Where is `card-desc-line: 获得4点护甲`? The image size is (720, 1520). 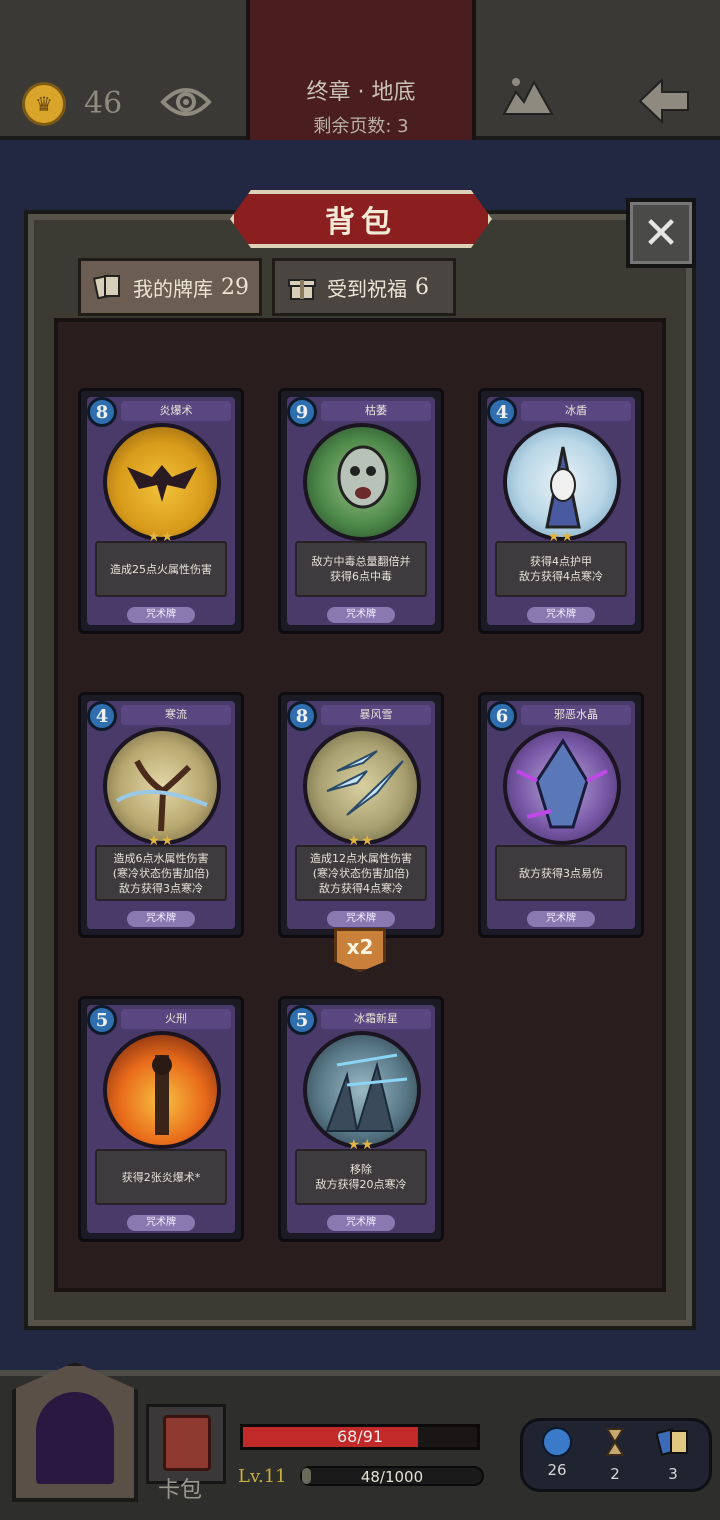 card-desc-line: 获得4点护甲 is located at coordinates (561, 561).